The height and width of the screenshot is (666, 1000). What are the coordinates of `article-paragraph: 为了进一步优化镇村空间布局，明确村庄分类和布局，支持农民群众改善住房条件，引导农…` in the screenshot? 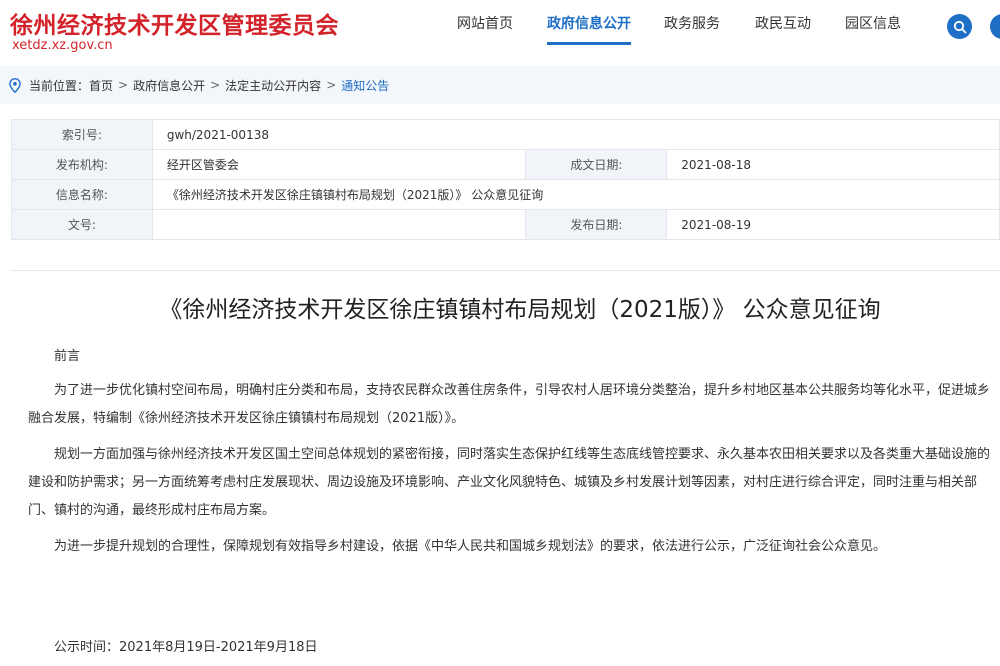 It's located at (509, 404).